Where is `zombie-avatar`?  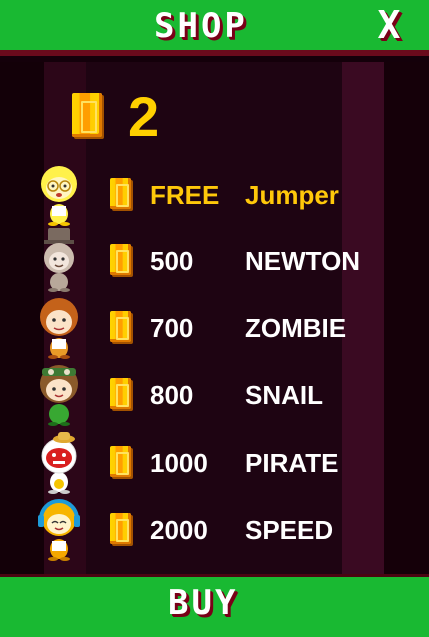 zombie-avatar is located at coordinates (59, 328).